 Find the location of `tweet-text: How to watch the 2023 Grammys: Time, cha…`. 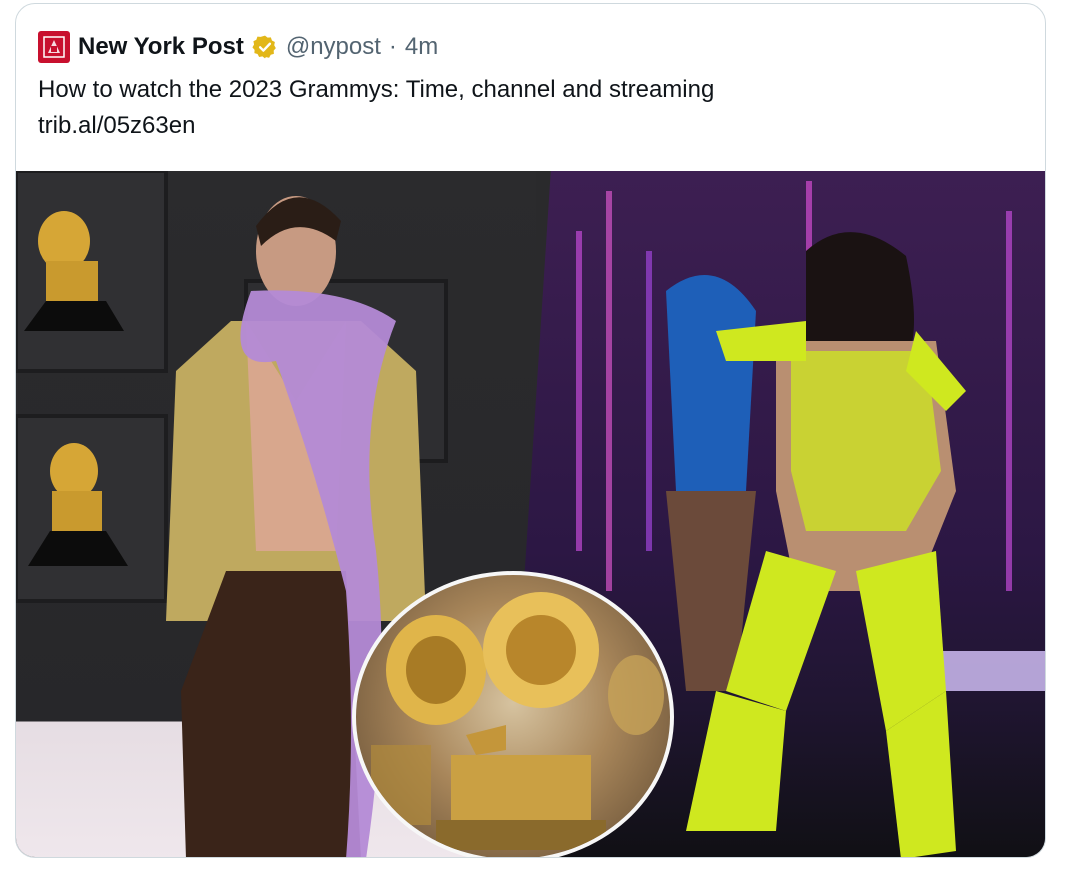

tweet-text: How to watch the 2023 Grammys: Time, cha… is located at coordinates (376, 89).